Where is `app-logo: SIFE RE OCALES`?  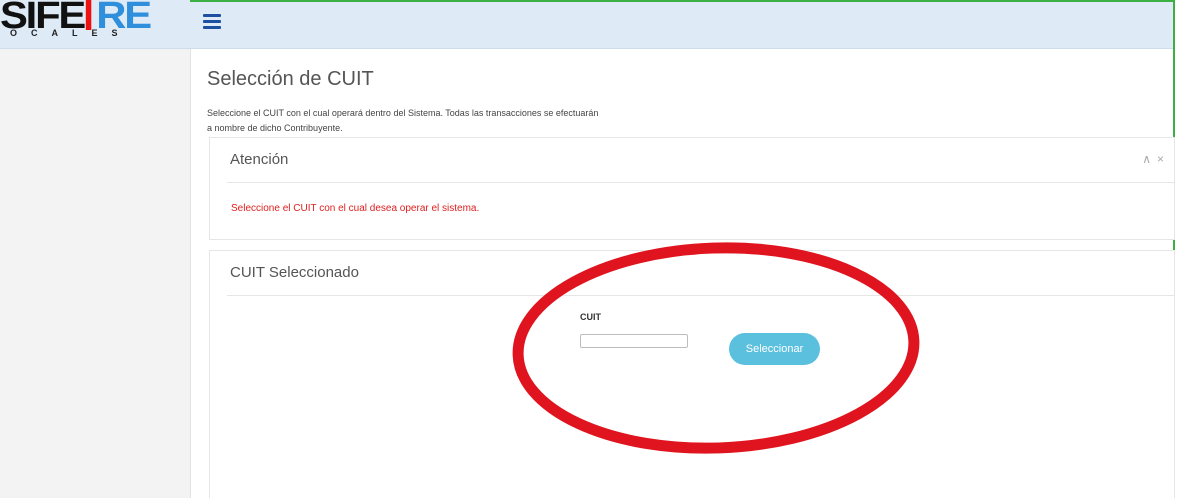
app-logo: SIFE RE OCALES is located at coordinates (80, 23).